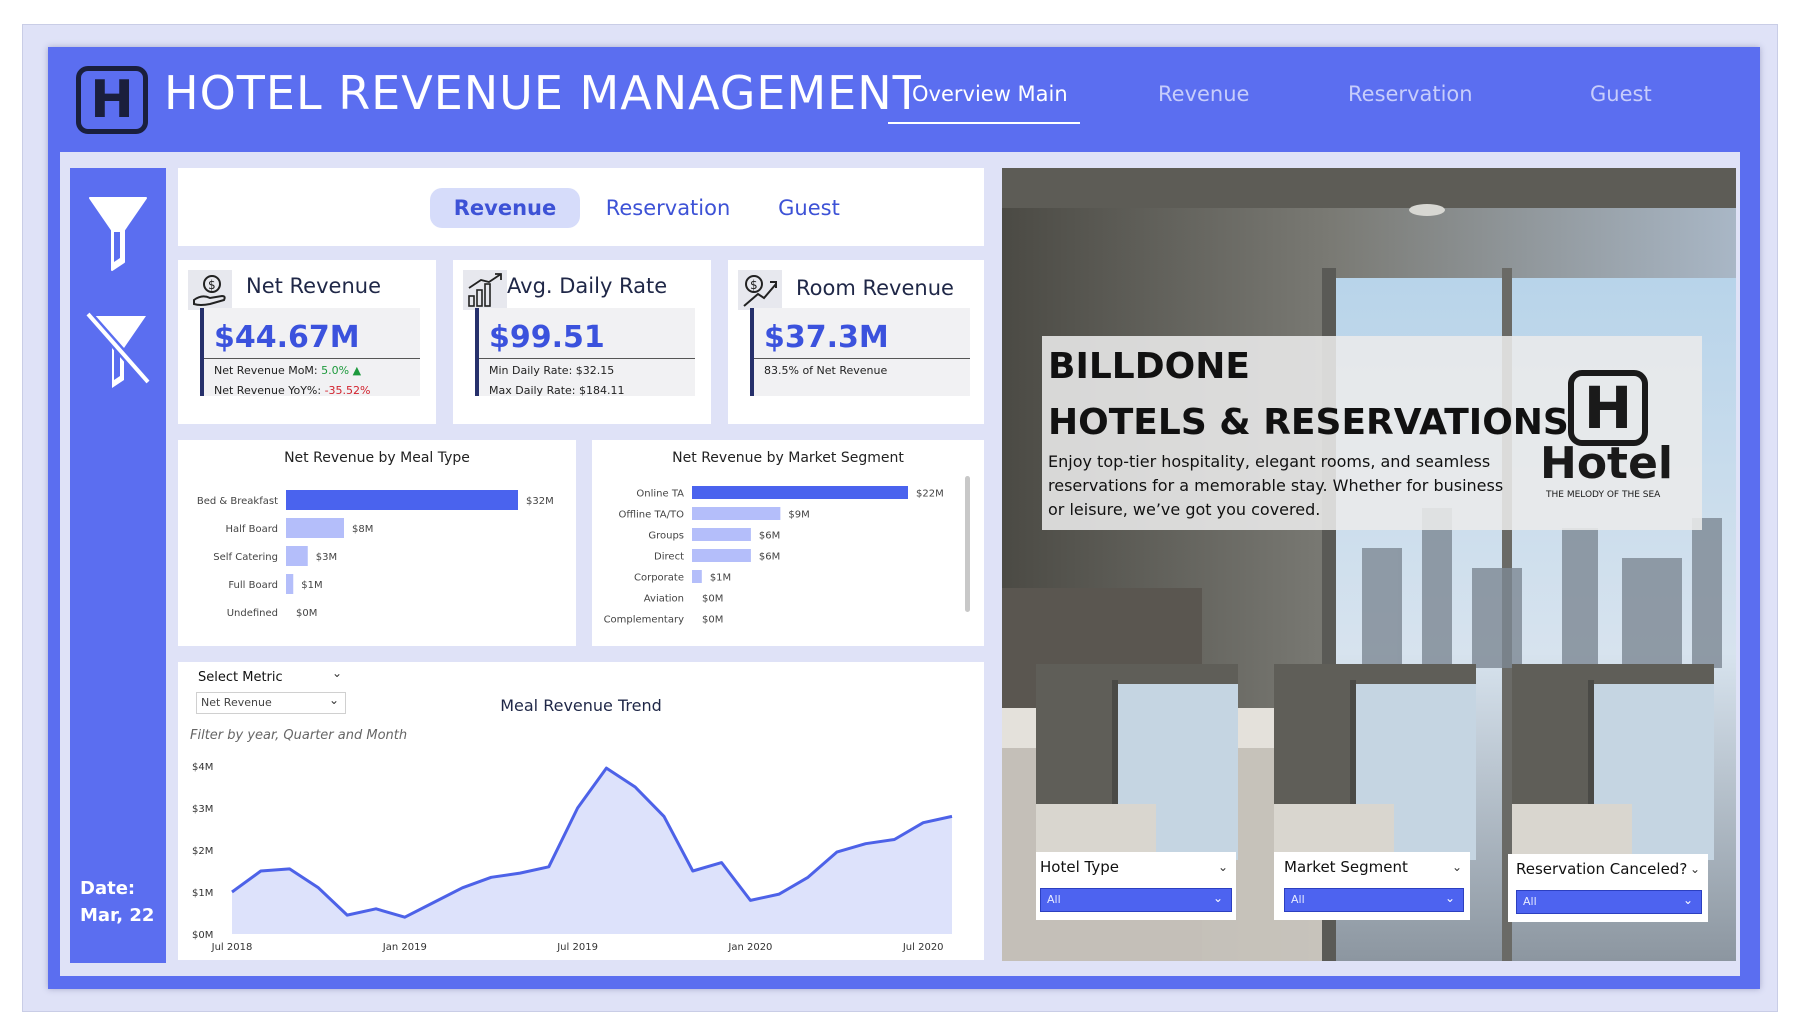  What do you see at coordinates (547, 337) in the screenshot?
I see `kpi-value: $99.51` at bounding box center [547, 337].